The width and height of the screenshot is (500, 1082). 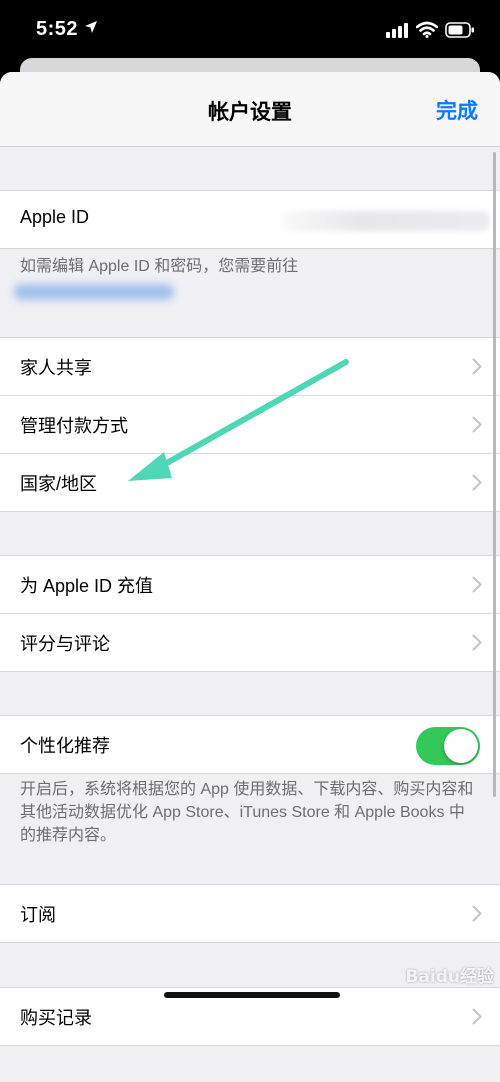 I want to click on subscriptions-row: 订阅, so click(x=250, y=913).